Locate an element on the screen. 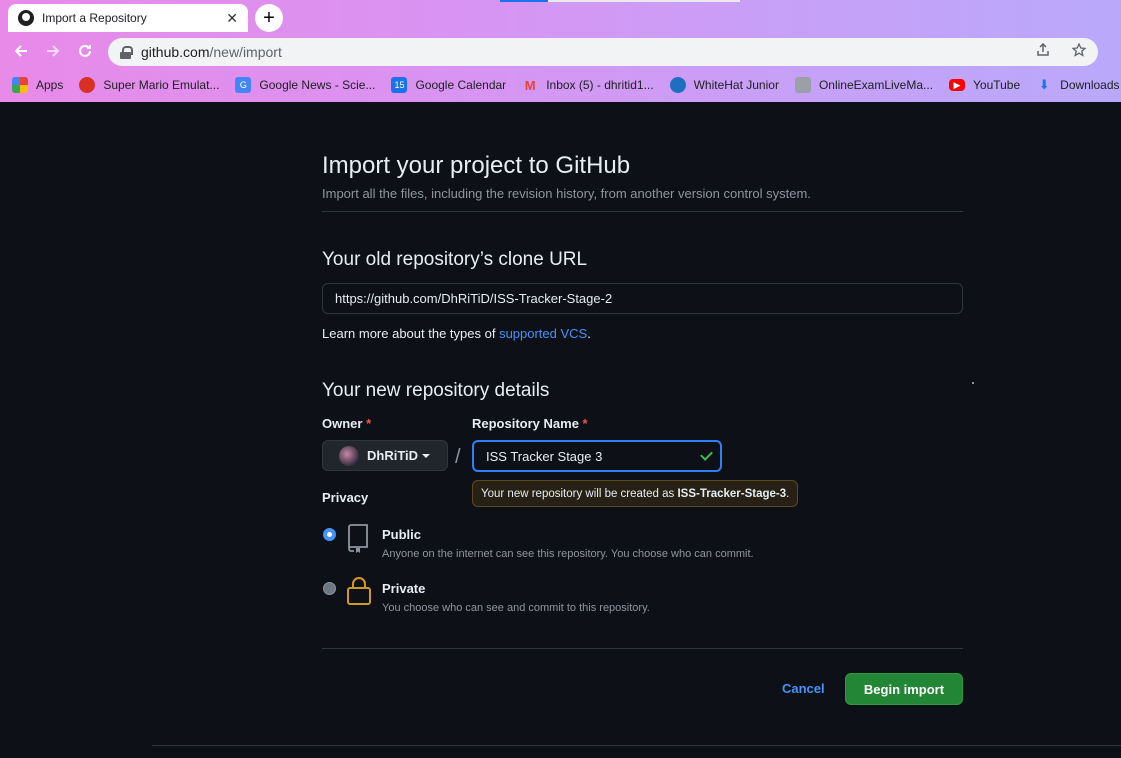 The width and height of the screenshot is (1121, 758). url-path: /new/import is located at coordinates (245, 52).